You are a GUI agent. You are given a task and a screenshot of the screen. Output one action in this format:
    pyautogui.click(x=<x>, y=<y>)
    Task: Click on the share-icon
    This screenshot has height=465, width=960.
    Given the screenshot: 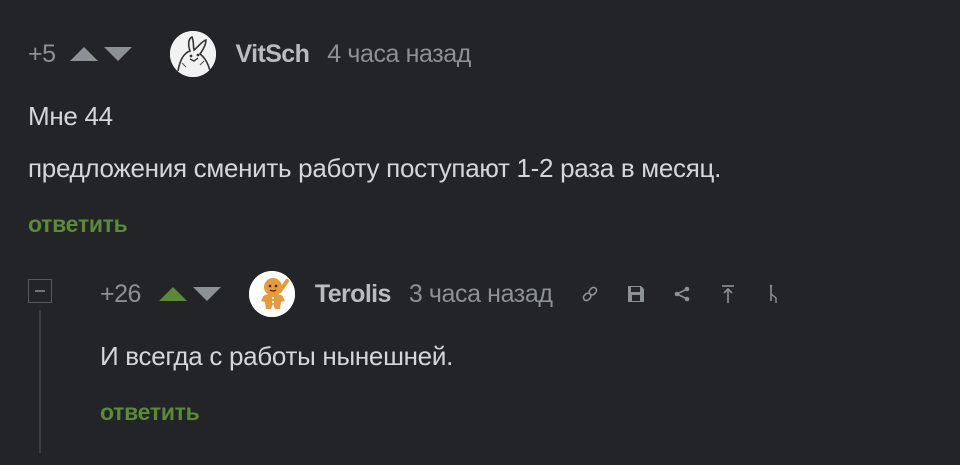 What is the action you would take?
    pyautogui.click(x=682, y=294)
    